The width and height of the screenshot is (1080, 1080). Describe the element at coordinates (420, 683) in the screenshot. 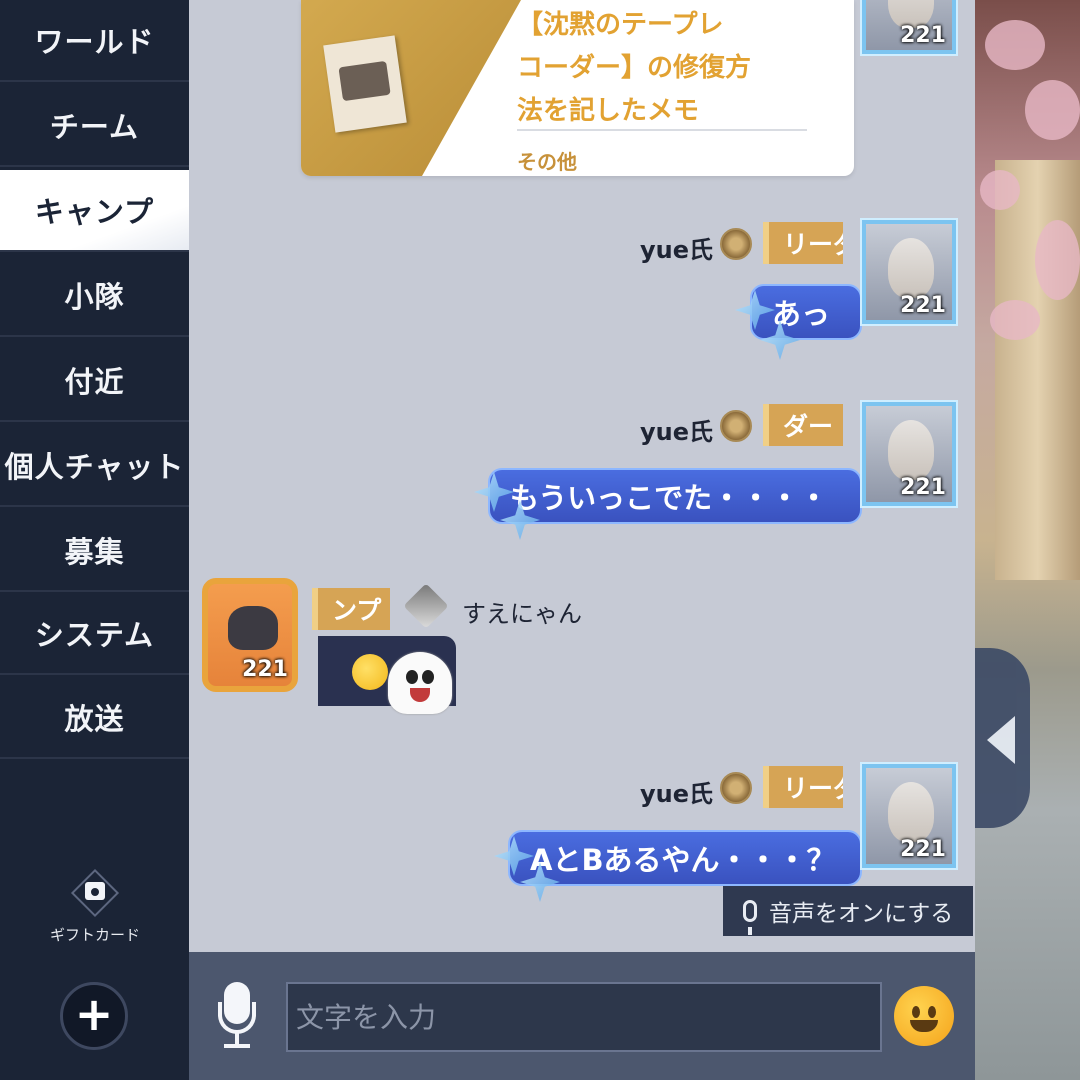

I see `ghost-sticker-icon` at that location.